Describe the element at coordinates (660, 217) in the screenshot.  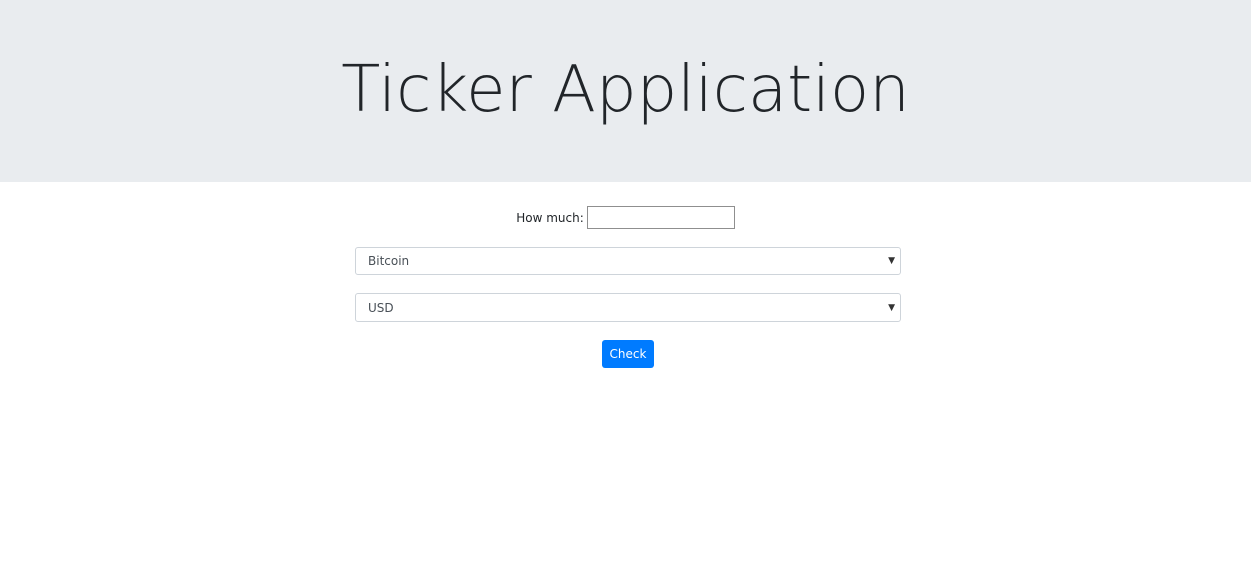
I see `amount-input` at that location.